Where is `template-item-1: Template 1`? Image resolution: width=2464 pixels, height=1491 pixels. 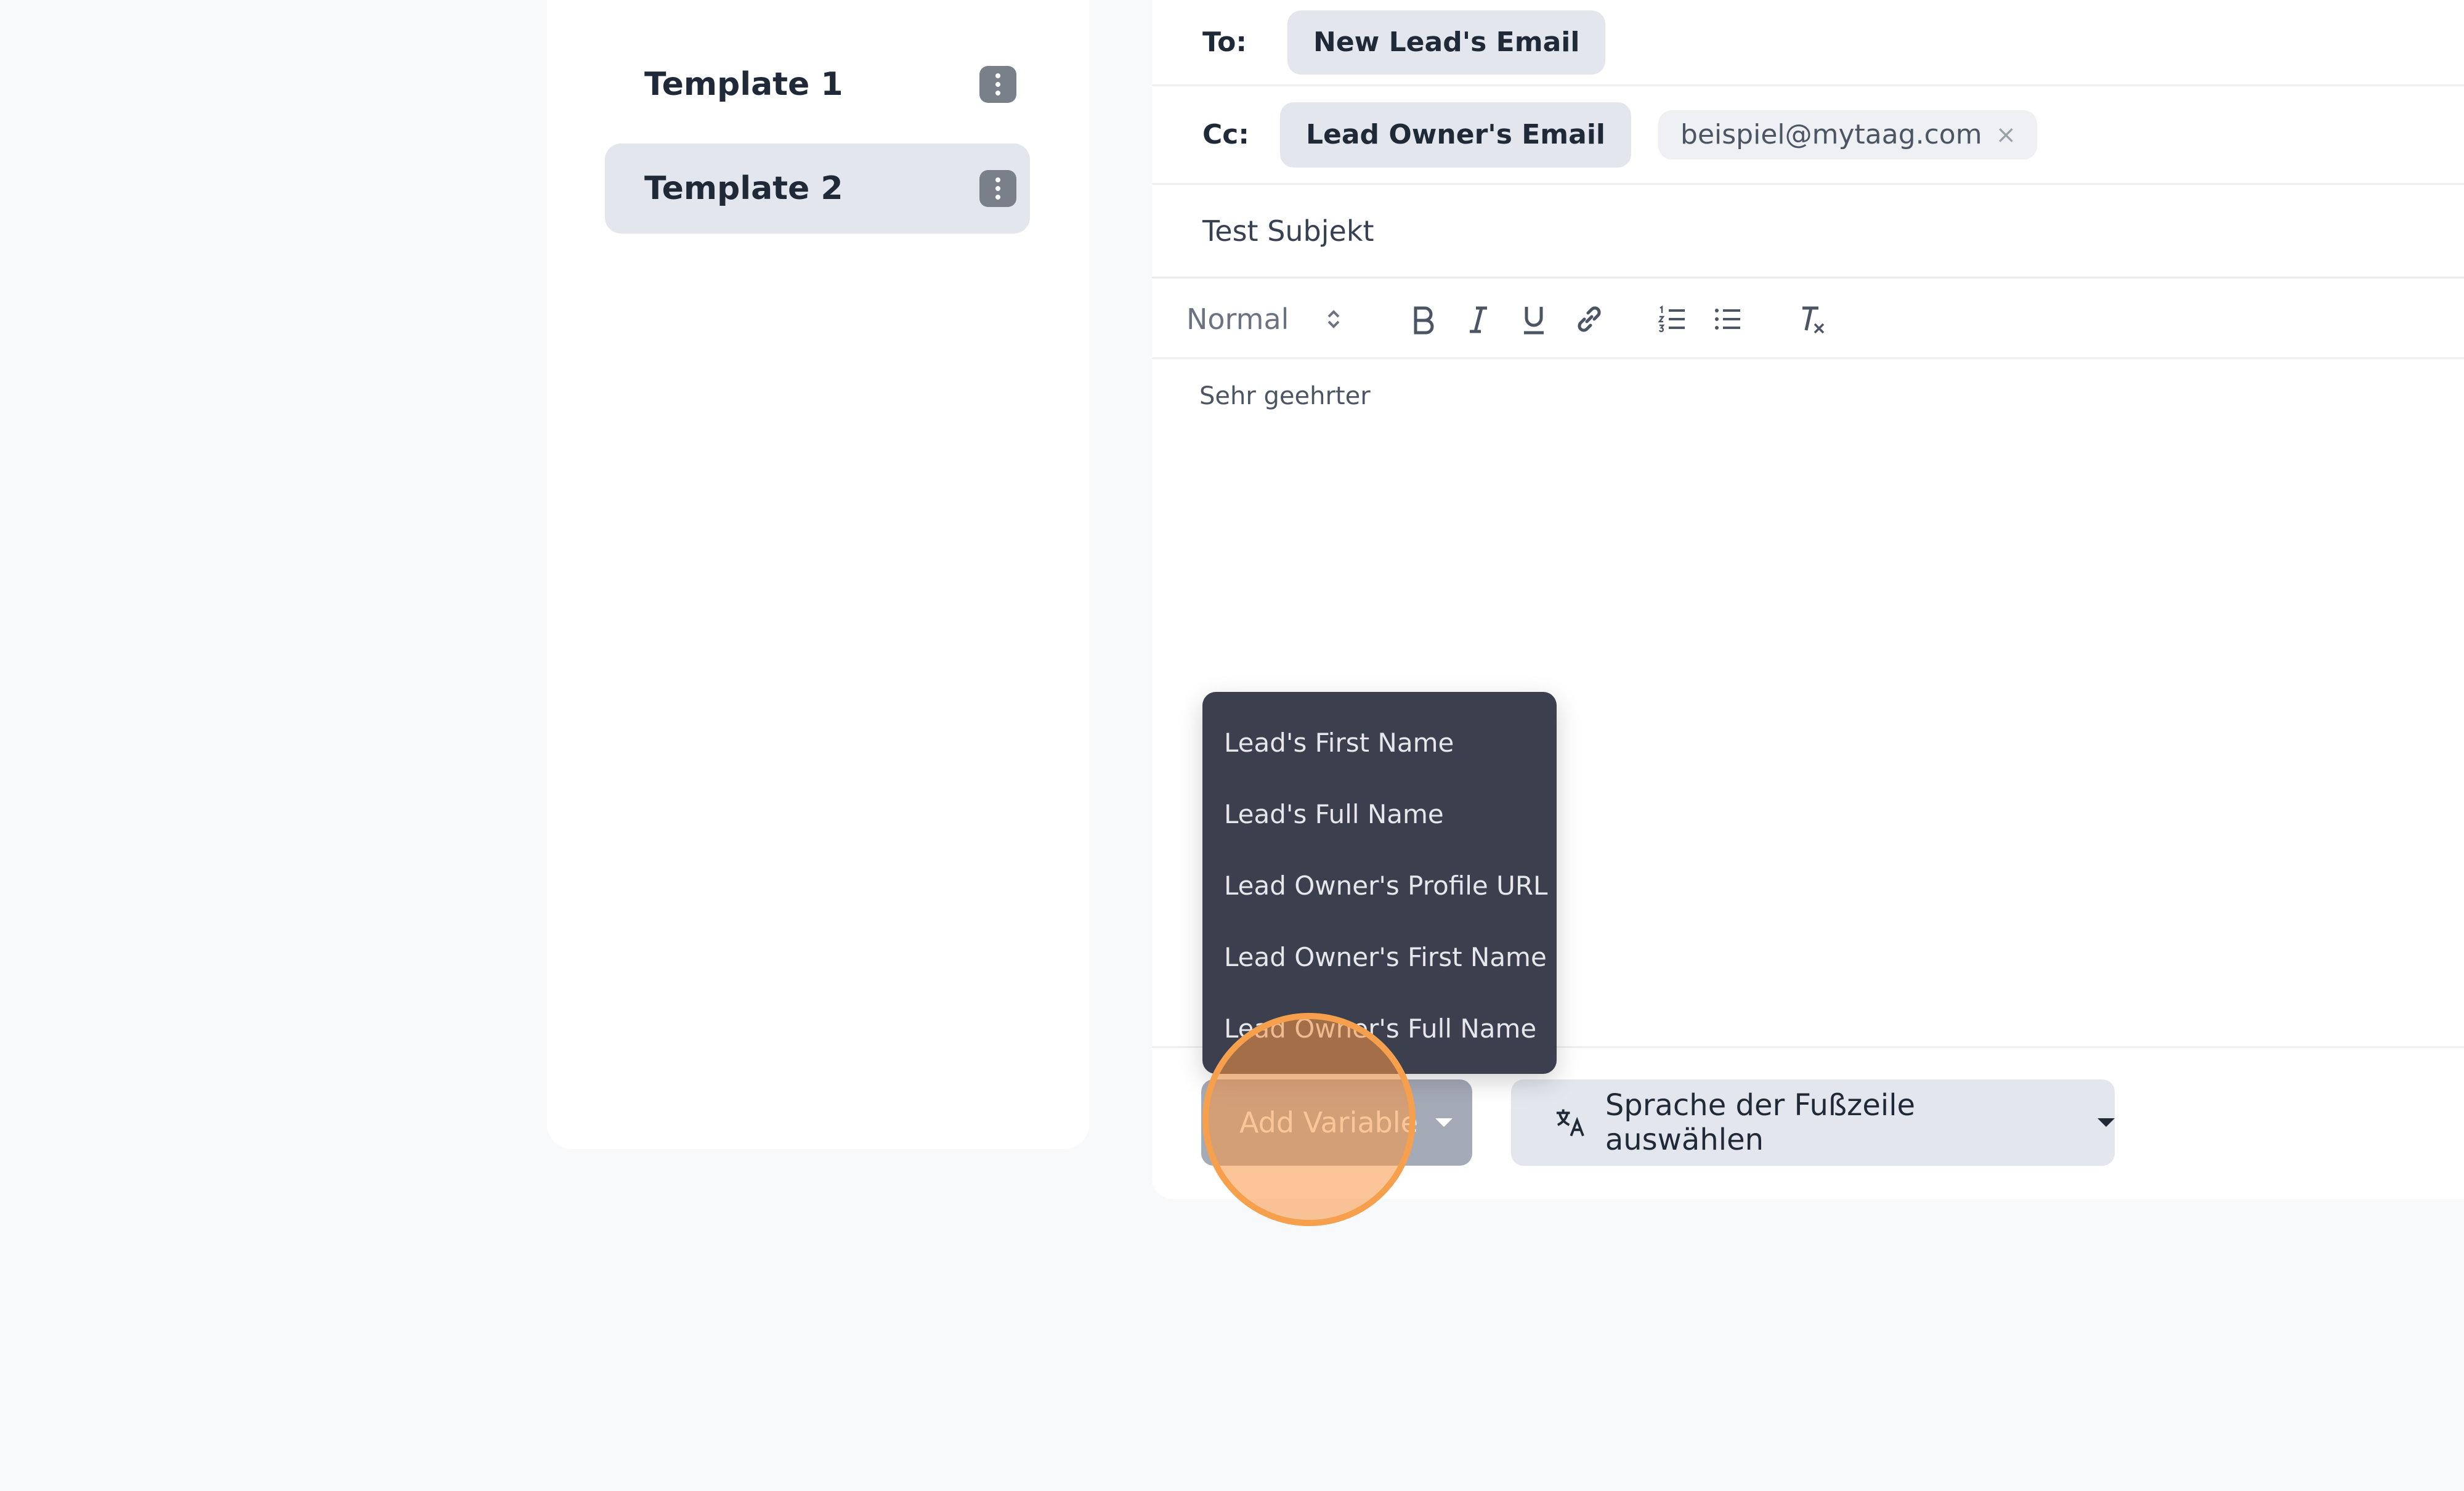
template-item-1: Template 1 is located at coordinates (817, 84).